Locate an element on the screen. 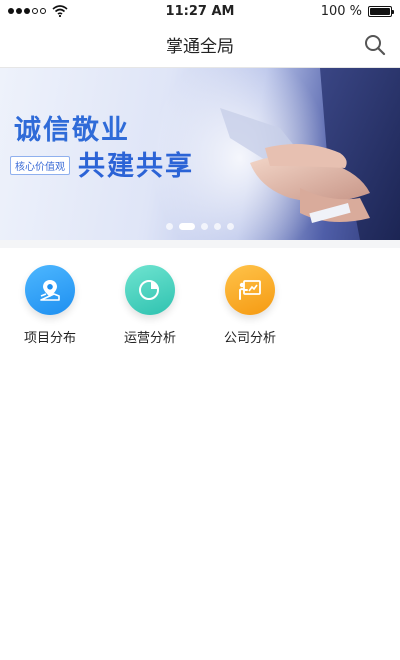 This screenshot has height=660, width=400. nav-bar: 掌通全局 is located at coordinates (200, 45).